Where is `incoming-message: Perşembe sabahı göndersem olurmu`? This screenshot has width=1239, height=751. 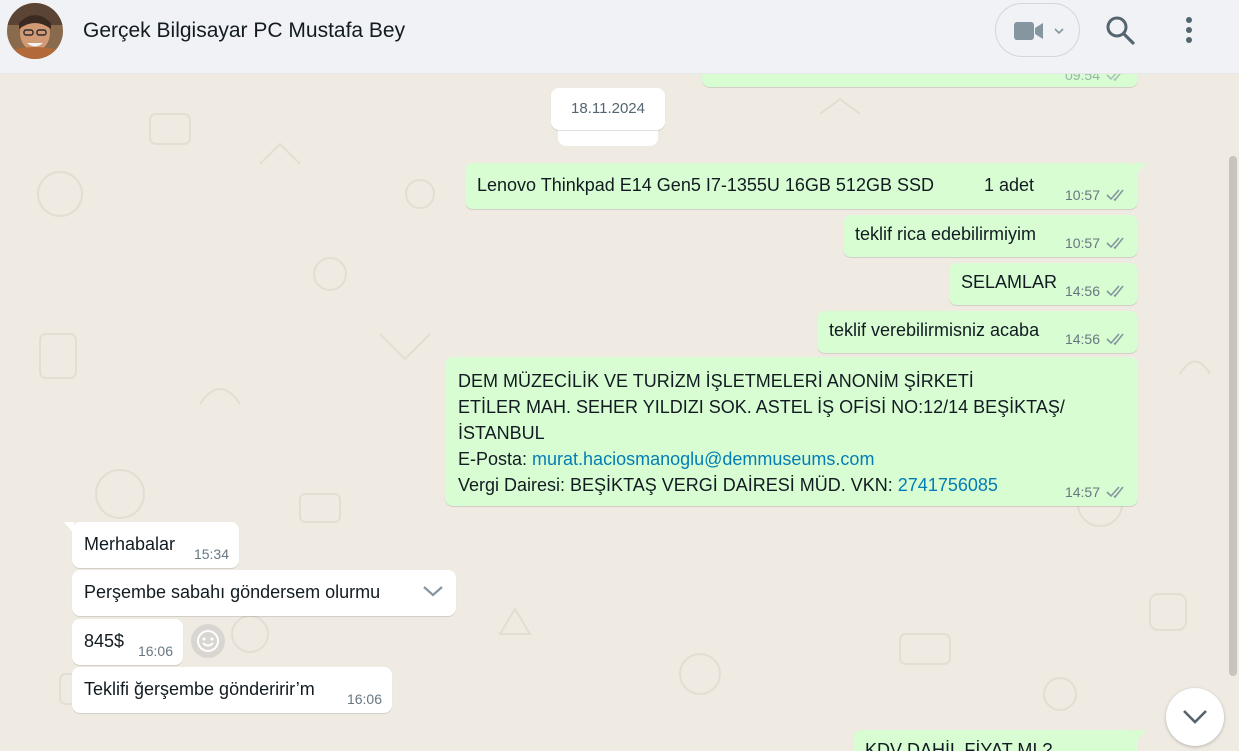
incoming-message: Perşembe sabahı göndersem olurmu is located at coordinates (264, 593).